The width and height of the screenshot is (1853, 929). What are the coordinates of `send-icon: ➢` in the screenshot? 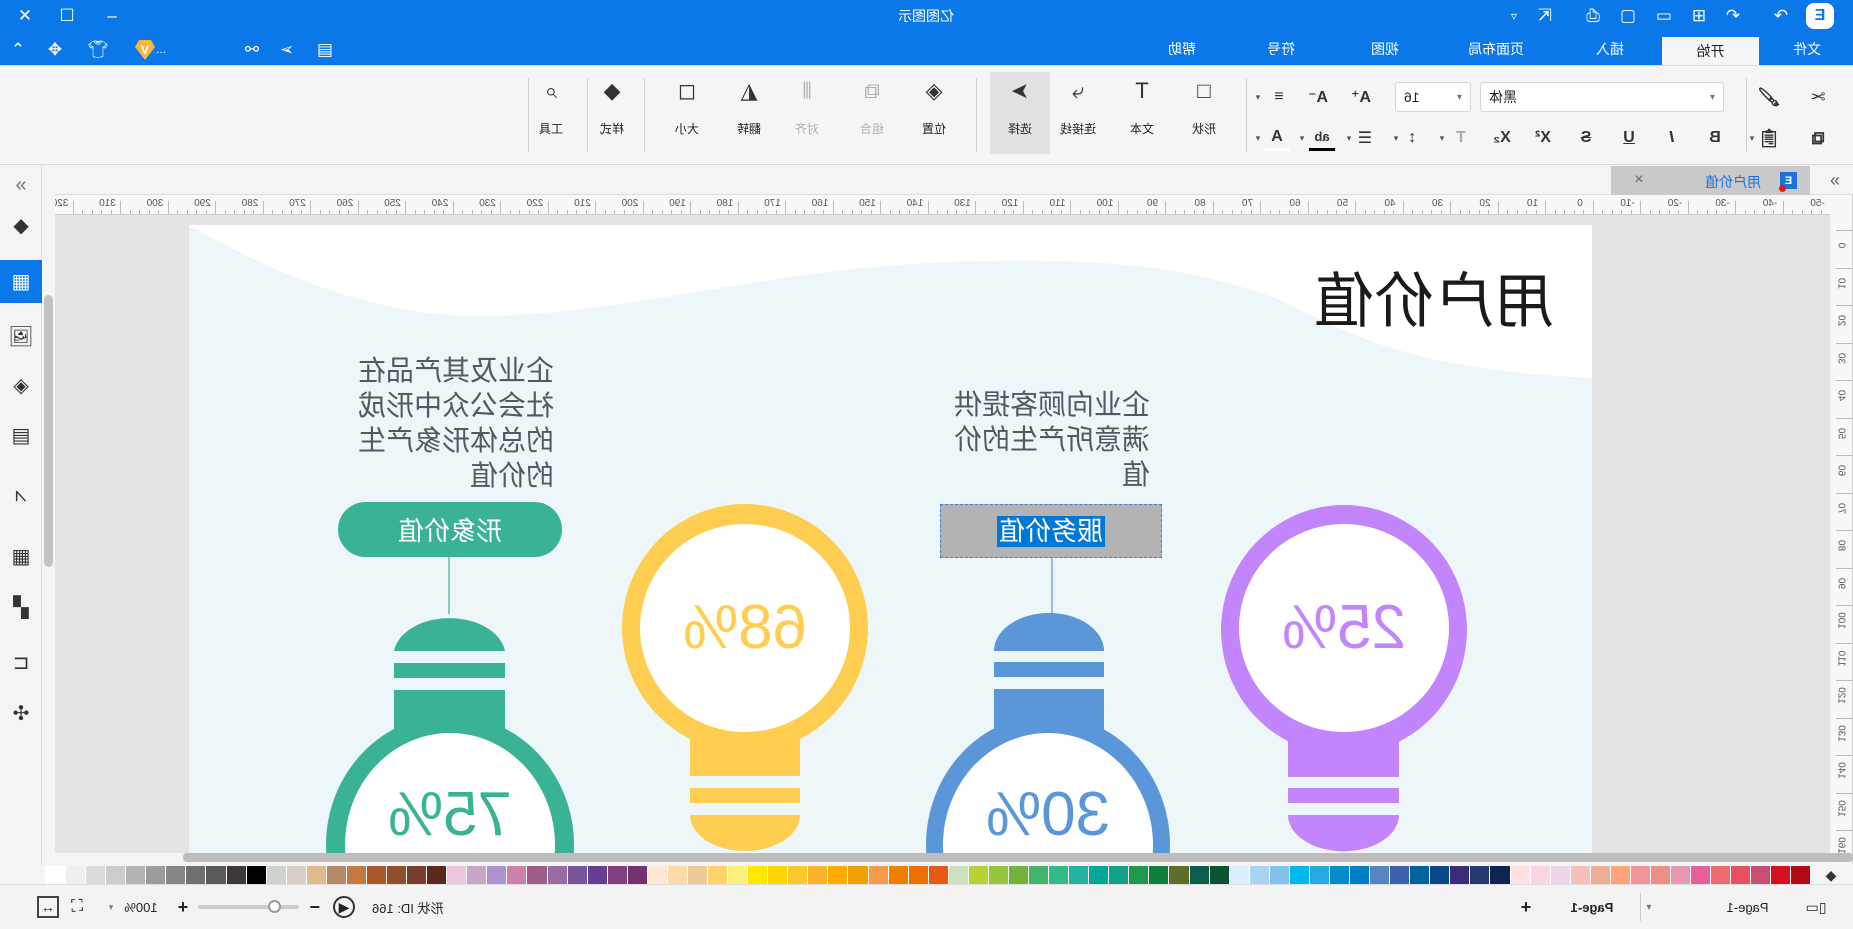 It's located at (287, 50).